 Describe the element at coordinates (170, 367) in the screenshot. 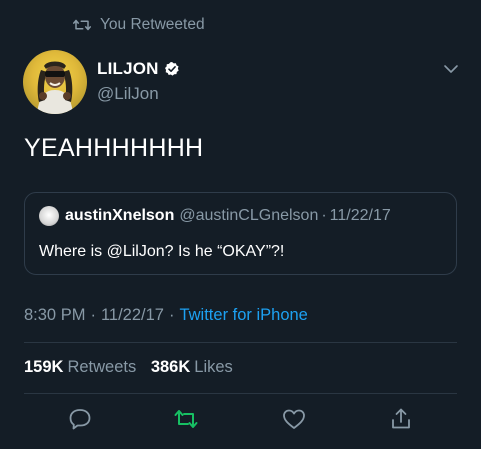

I see `likes-count: 386K` at that location.